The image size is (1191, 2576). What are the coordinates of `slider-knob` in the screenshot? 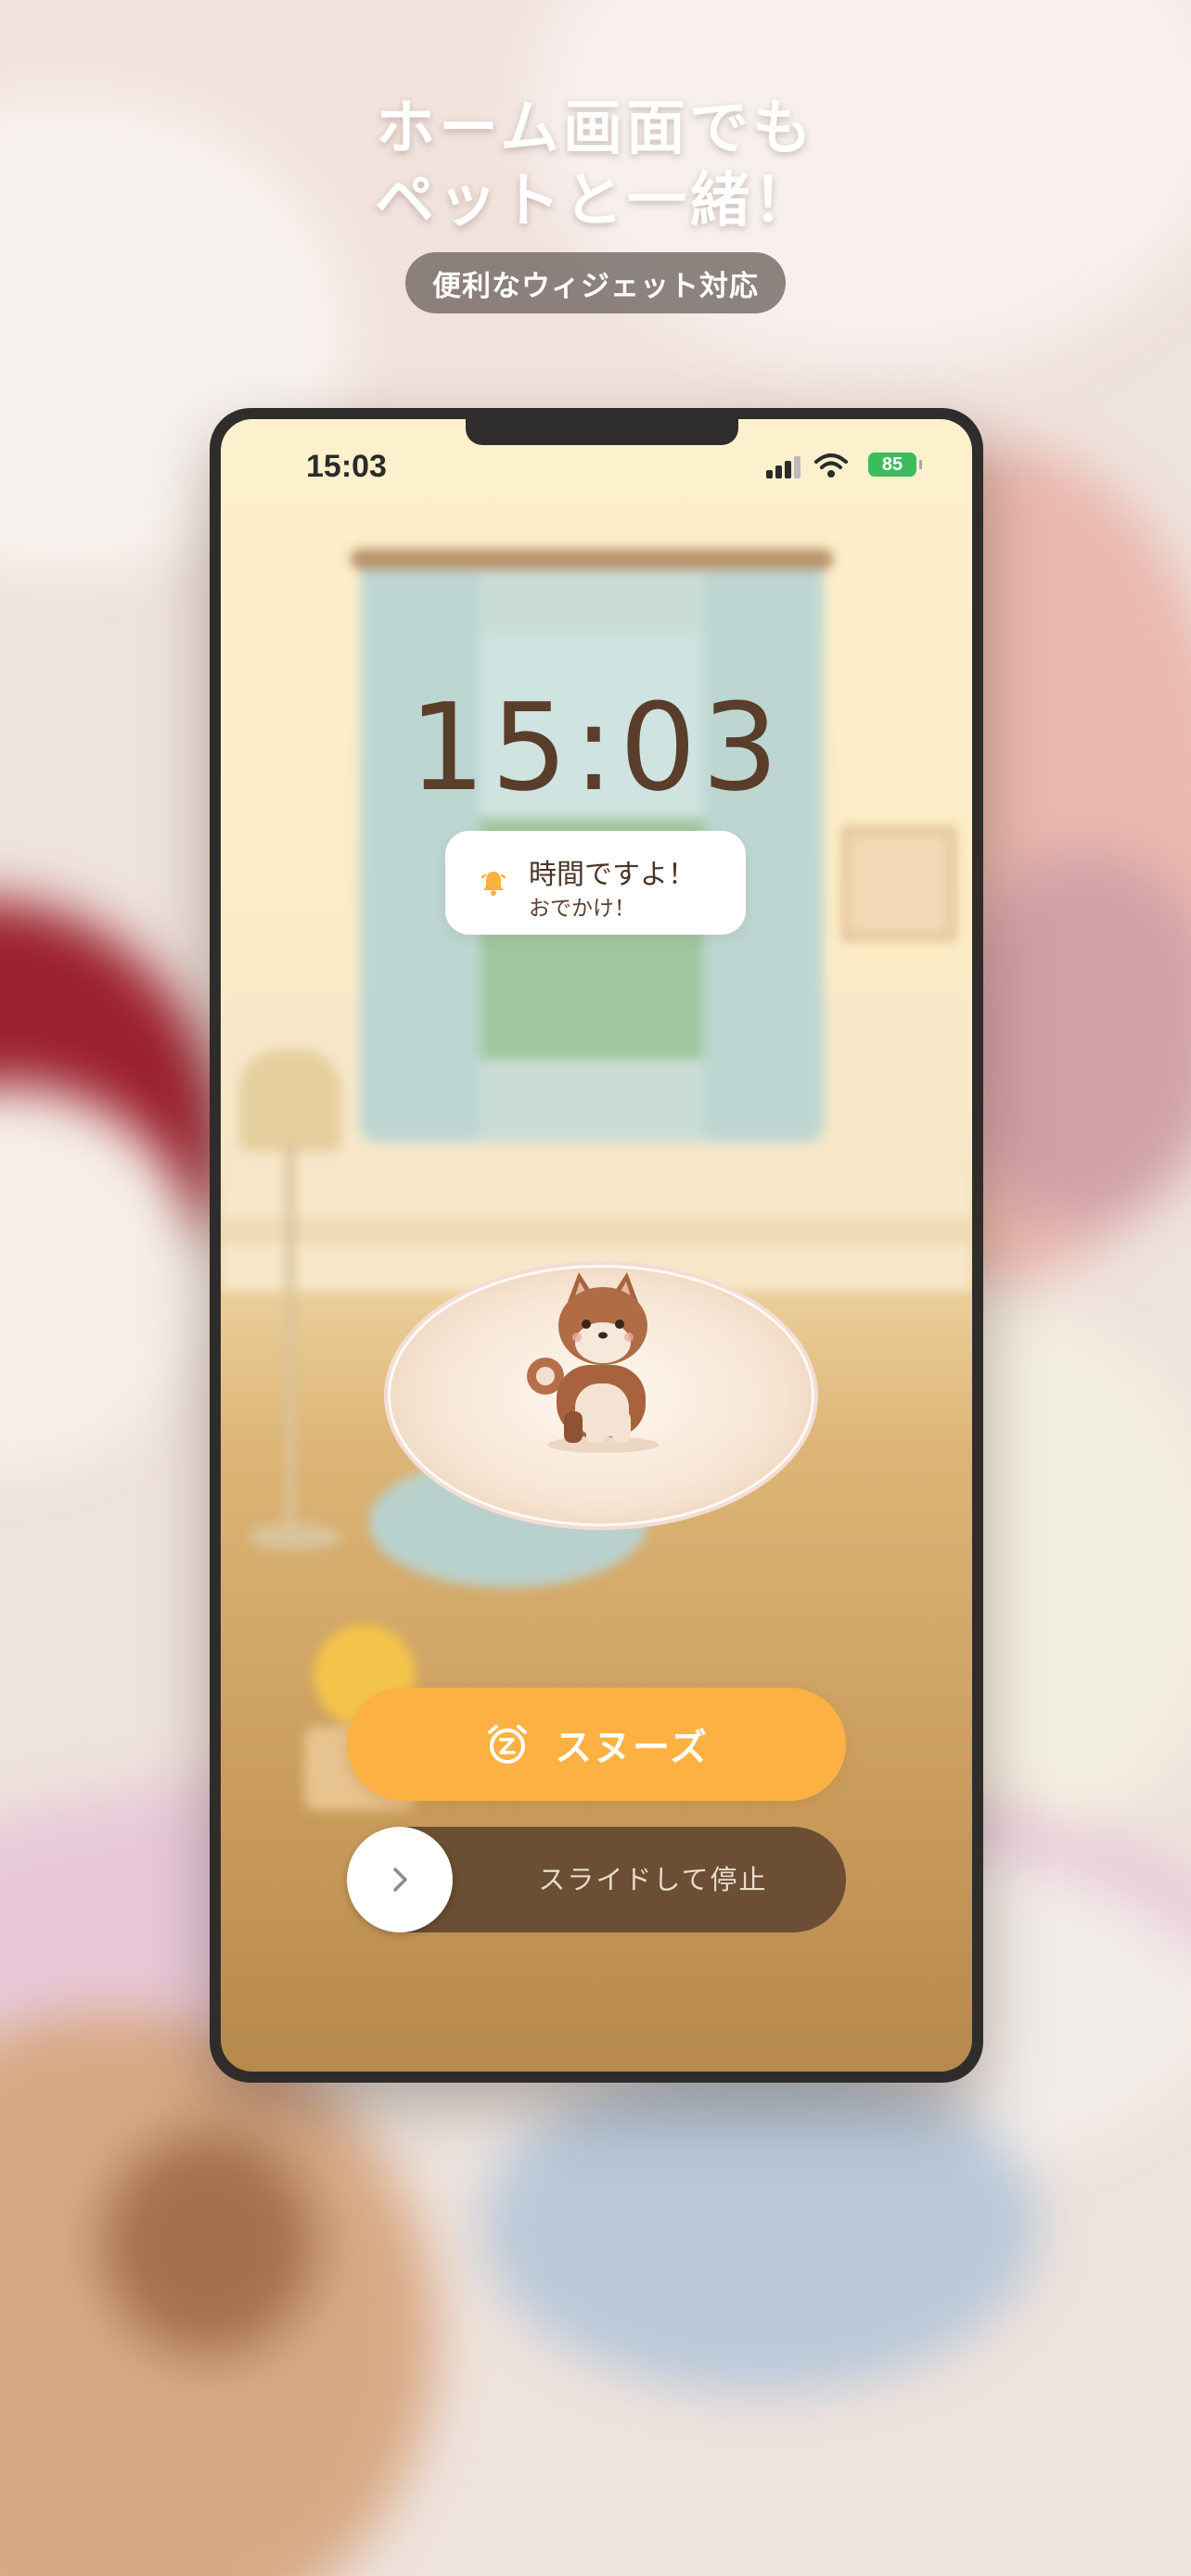 It's located at (400, 1880).